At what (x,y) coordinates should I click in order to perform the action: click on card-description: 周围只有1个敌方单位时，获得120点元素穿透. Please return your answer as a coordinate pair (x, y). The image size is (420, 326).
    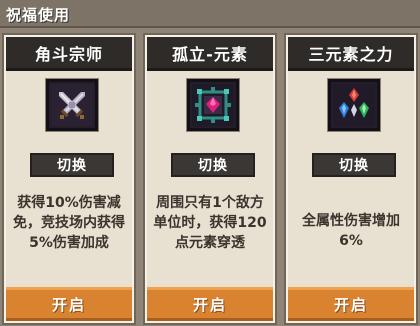
    Looking at the image, I should click on (210, 223).